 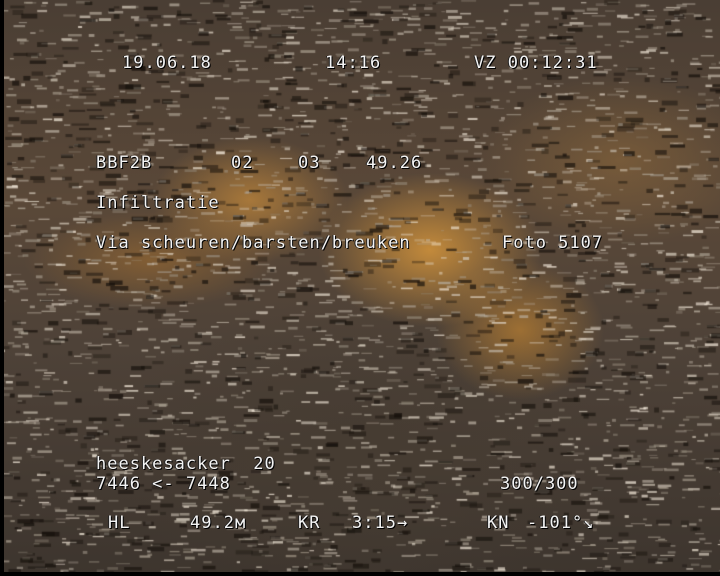 What do you see at coordinates (353, 63) in the screenshot?
I see `time-readout: 14:16` at bounding box center [353, 63].